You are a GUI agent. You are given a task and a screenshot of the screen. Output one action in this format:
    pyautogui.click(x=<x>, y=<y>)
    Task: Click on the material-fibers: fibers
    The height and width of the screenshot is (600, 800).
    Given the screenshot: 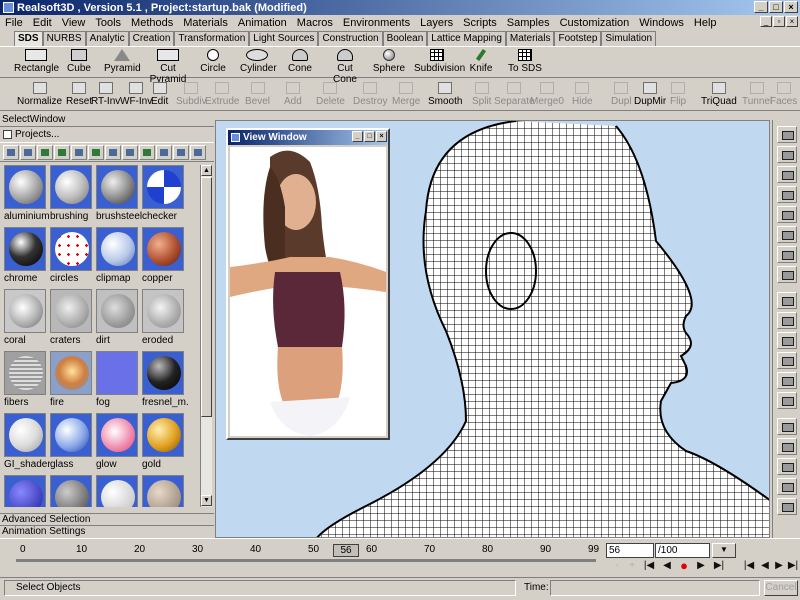 What is the action you would take?
    pyautogui.click(x=27, y=379)
    